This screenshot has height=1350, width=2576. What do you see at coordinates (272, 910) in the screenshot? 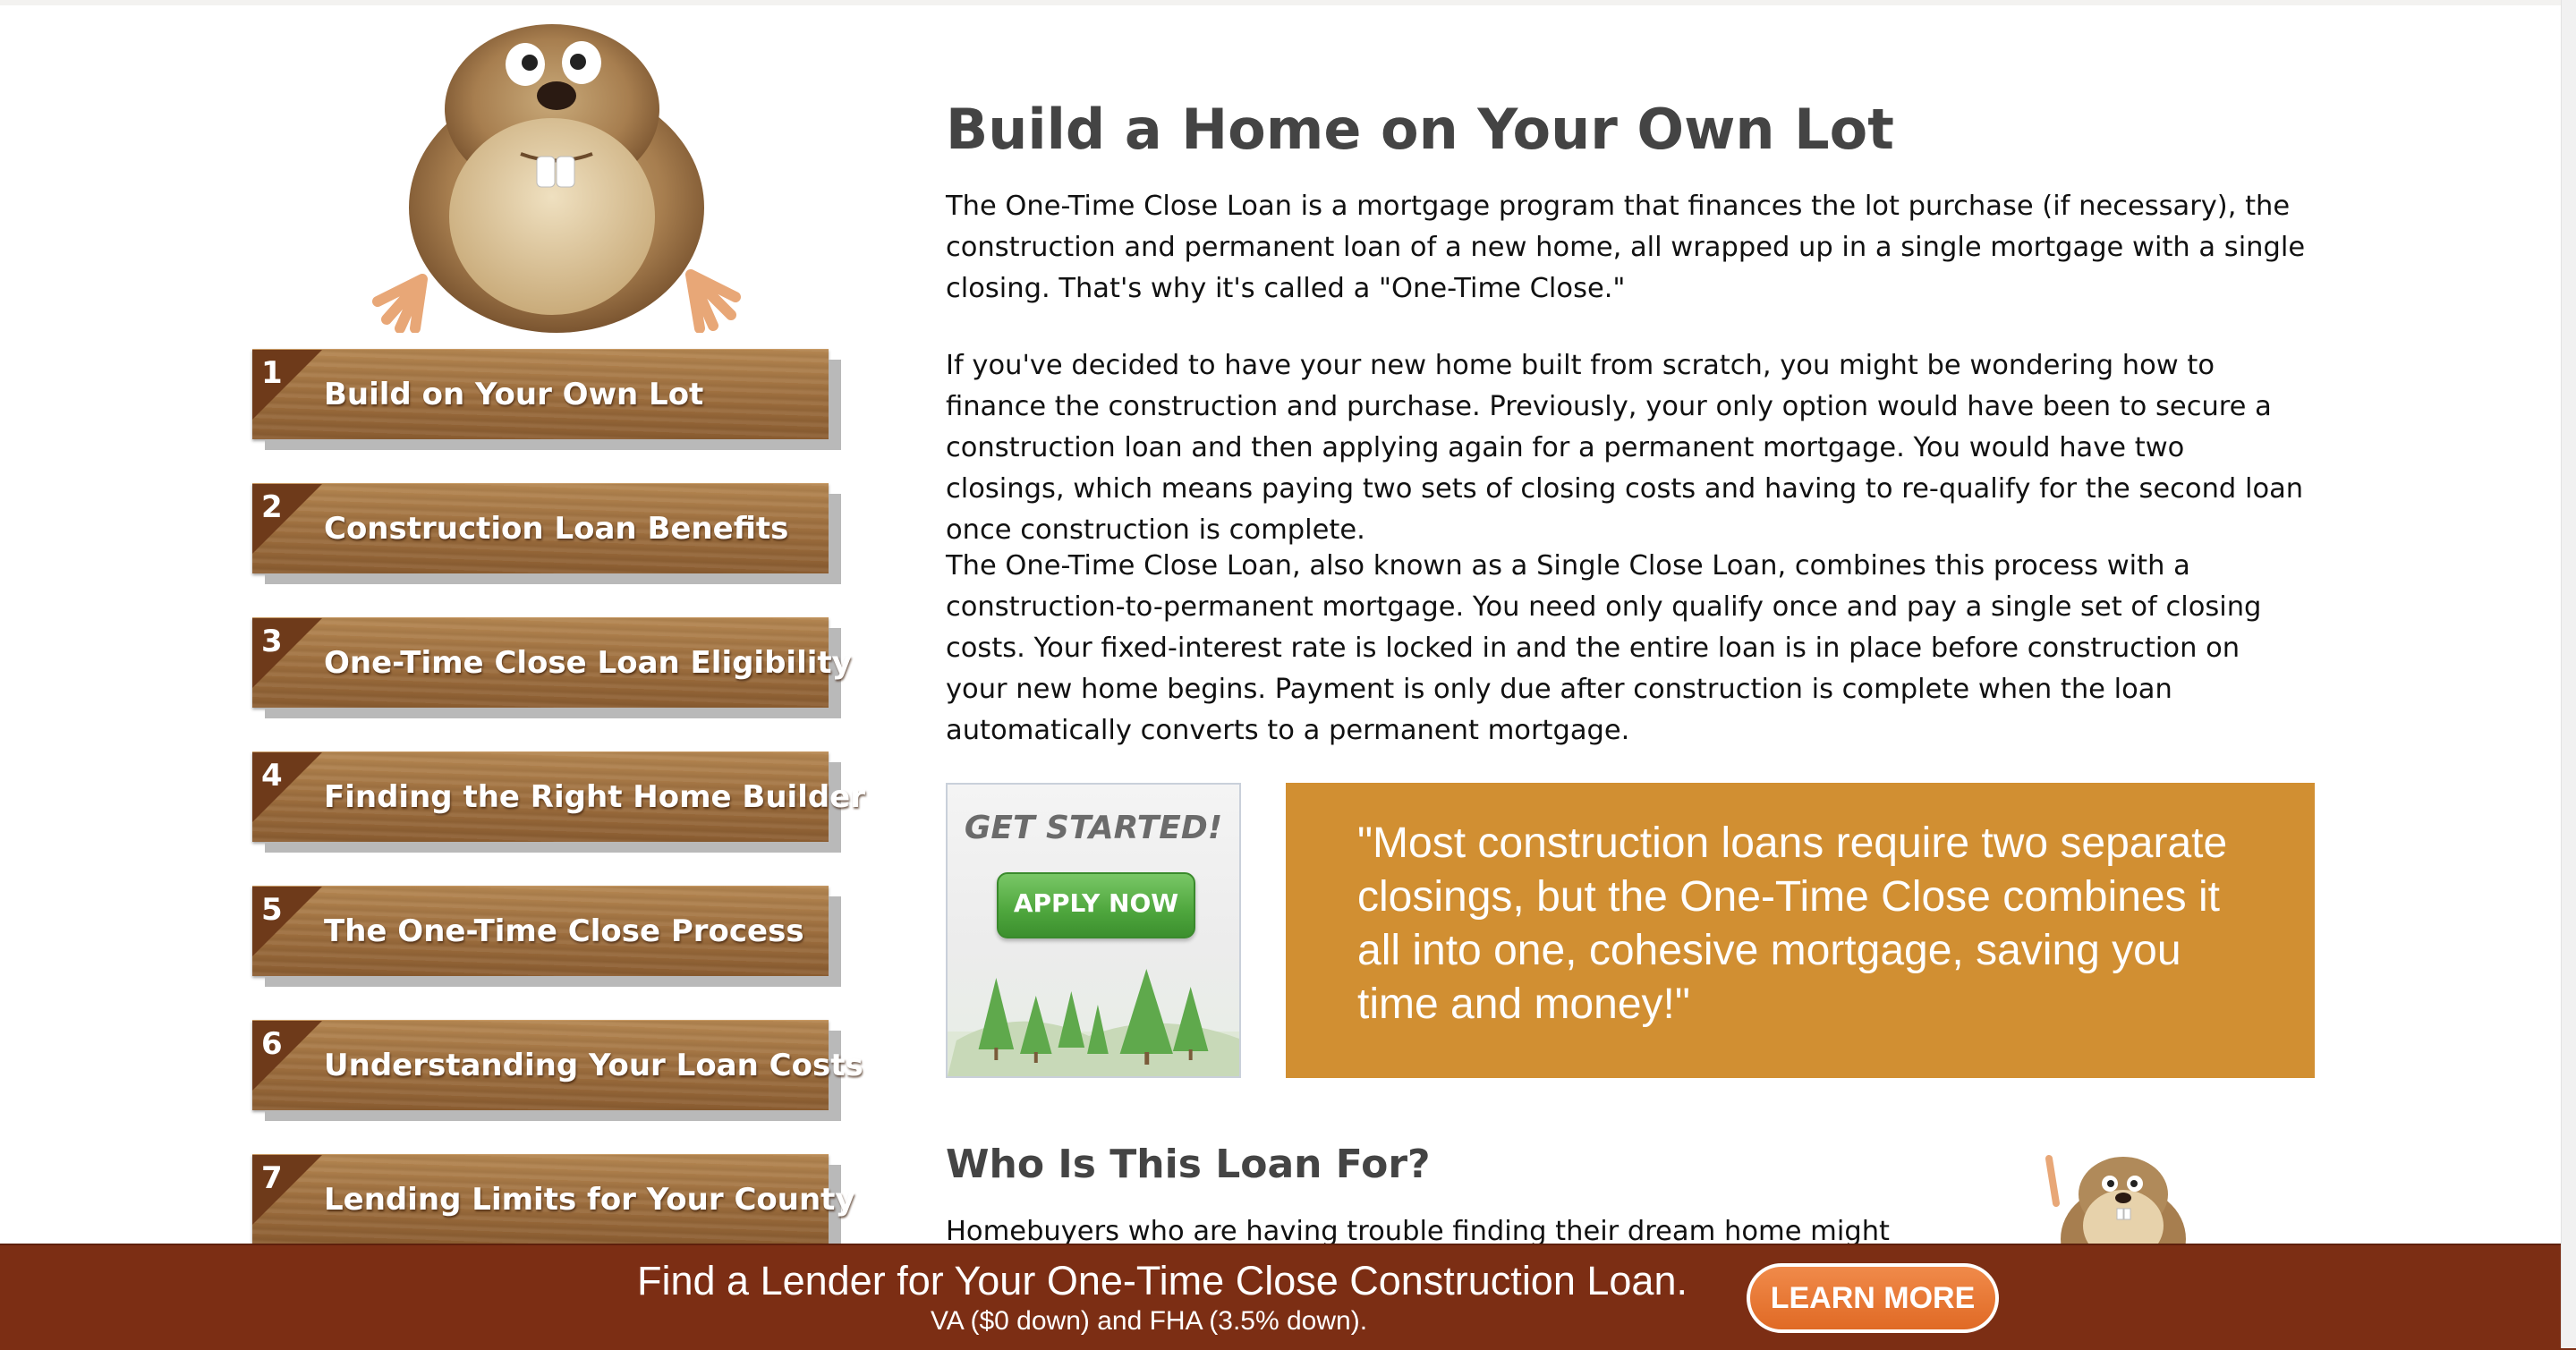
I see `nav-number: 5` at bounding box center [272, 910].